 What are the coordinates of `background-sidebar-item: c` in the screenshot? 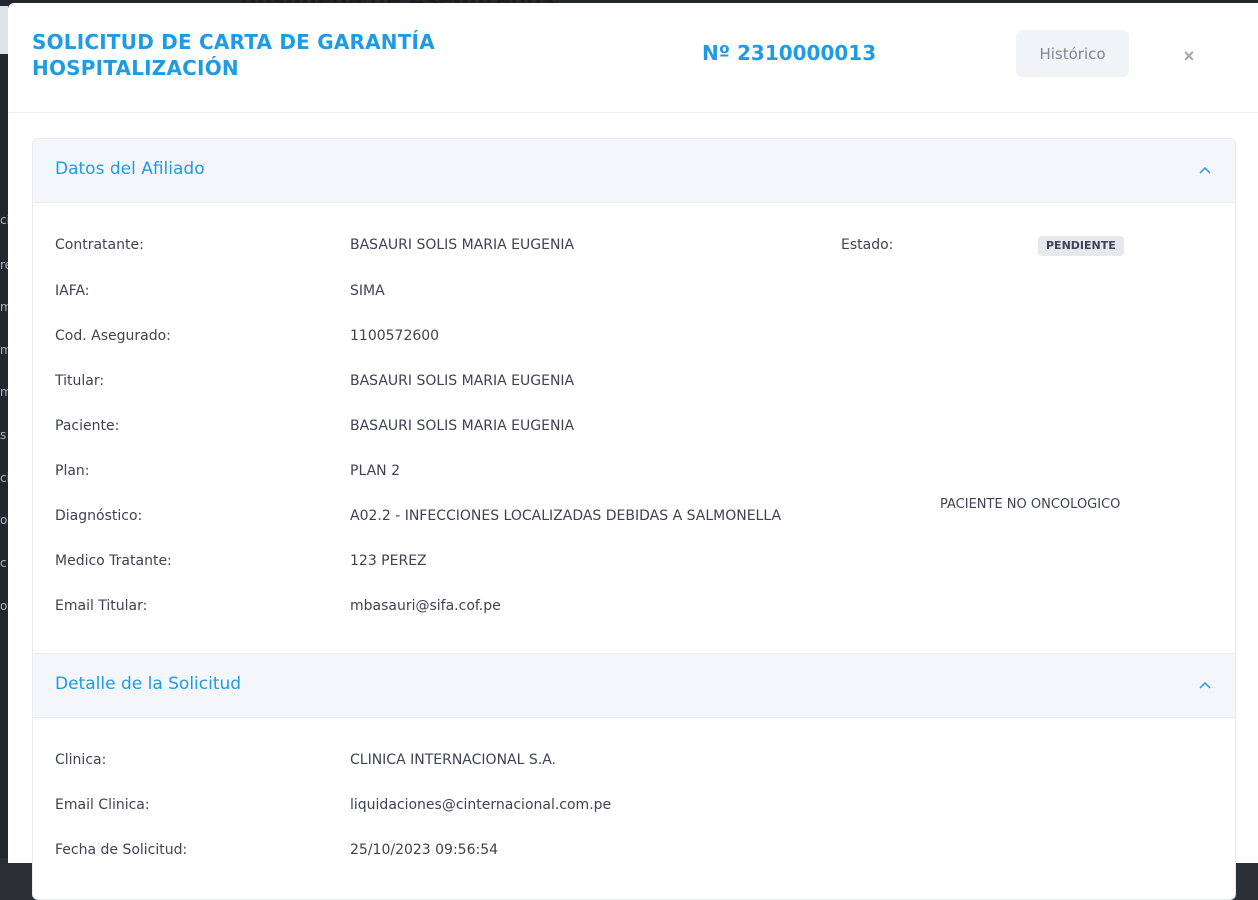 It's located at (3, 563).